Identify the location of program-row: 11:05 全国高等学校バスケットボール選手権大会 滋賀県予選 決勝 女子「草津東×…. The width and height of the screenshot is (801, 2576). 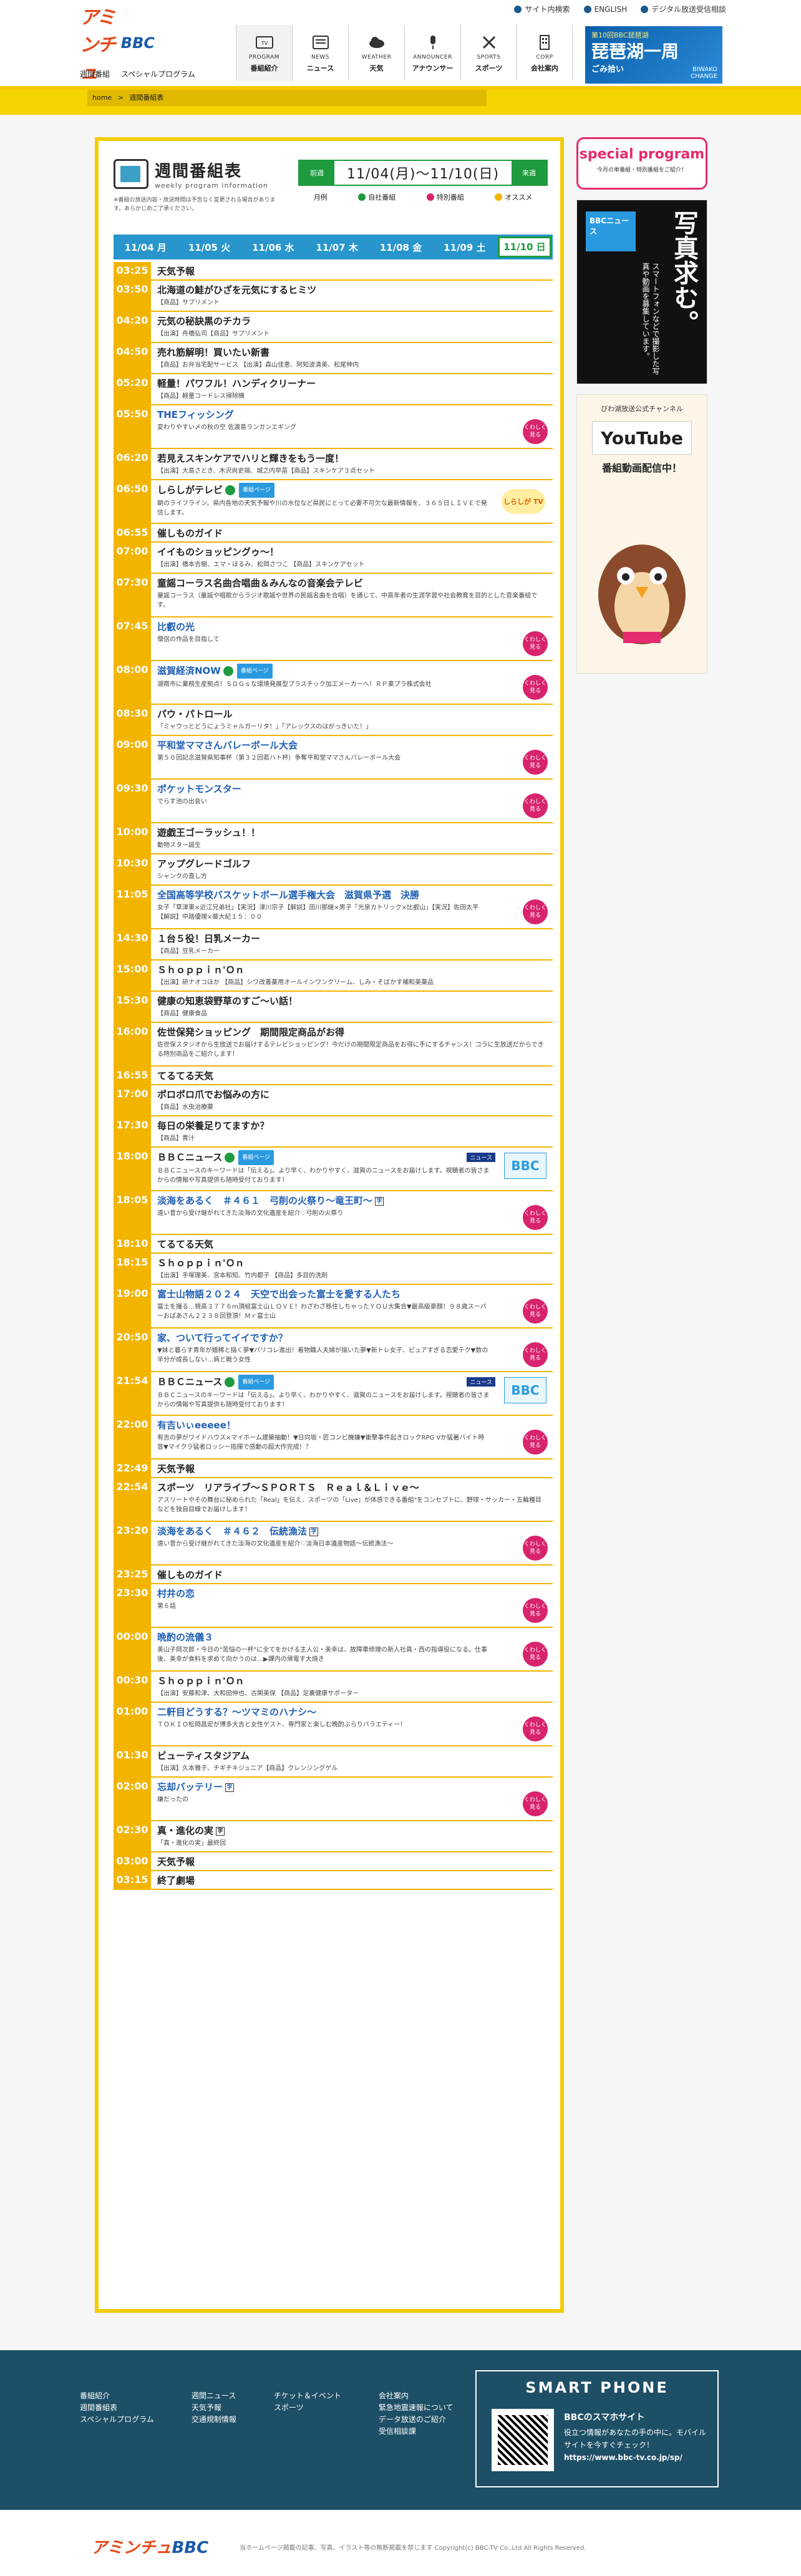
(333, 907).